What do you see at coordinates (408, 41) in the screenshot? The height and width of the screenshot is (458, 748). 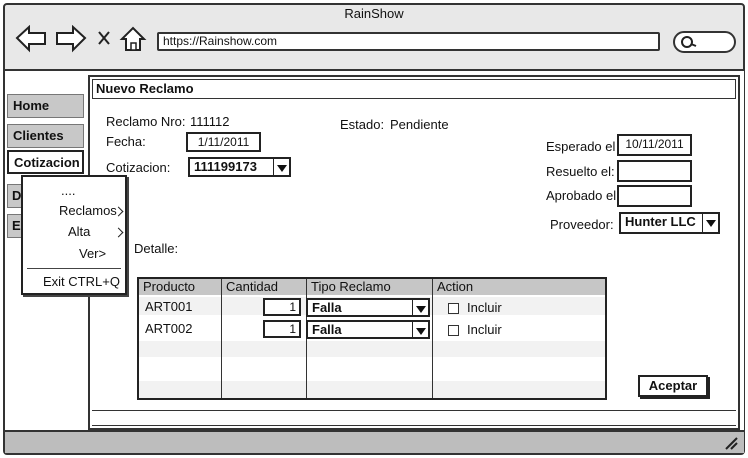 I see `address-bar: https://Rainshow.com` at bounding box center [408, 41].